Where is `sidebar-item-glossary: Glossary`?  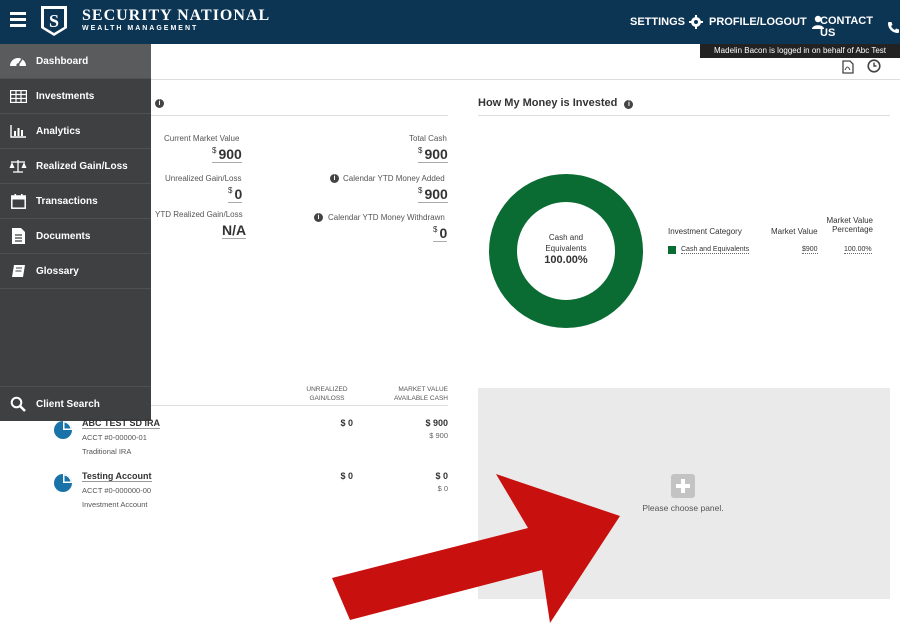
sidebar-item-glossary: Glossary is located at coordinates (75, 271).